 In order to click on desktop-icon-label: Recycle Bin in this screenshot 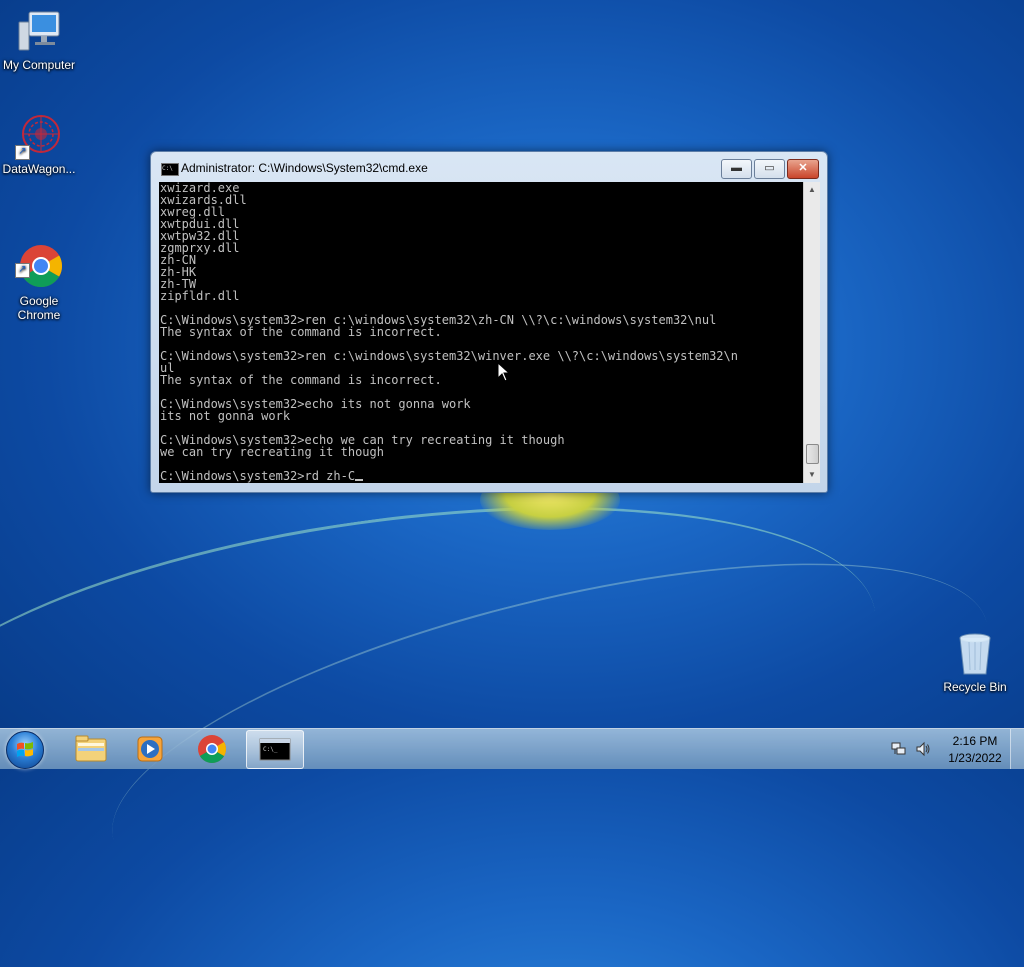, I will do `click(975, 687)`.